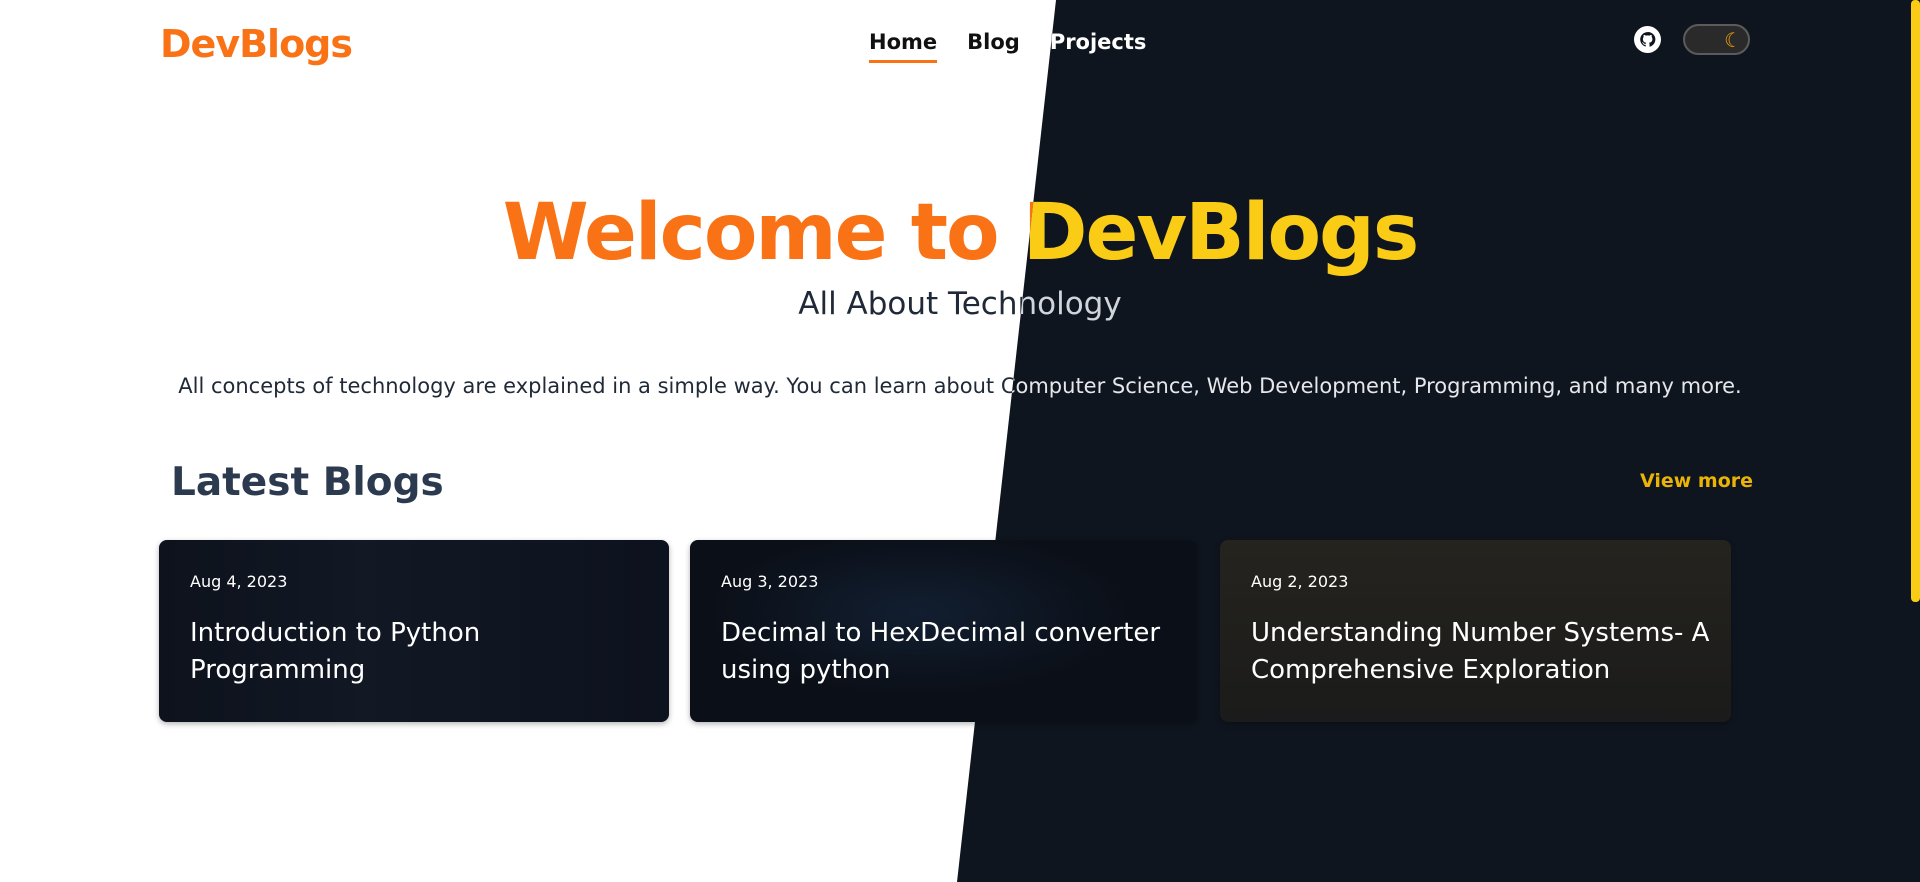  I want to click on blog-date: Aug 2, 2023, so click(1300, 581).